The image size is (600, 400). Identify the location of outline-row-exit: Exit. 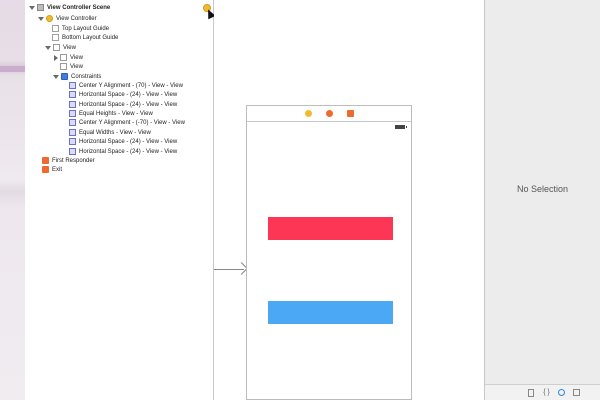
(52, 169).